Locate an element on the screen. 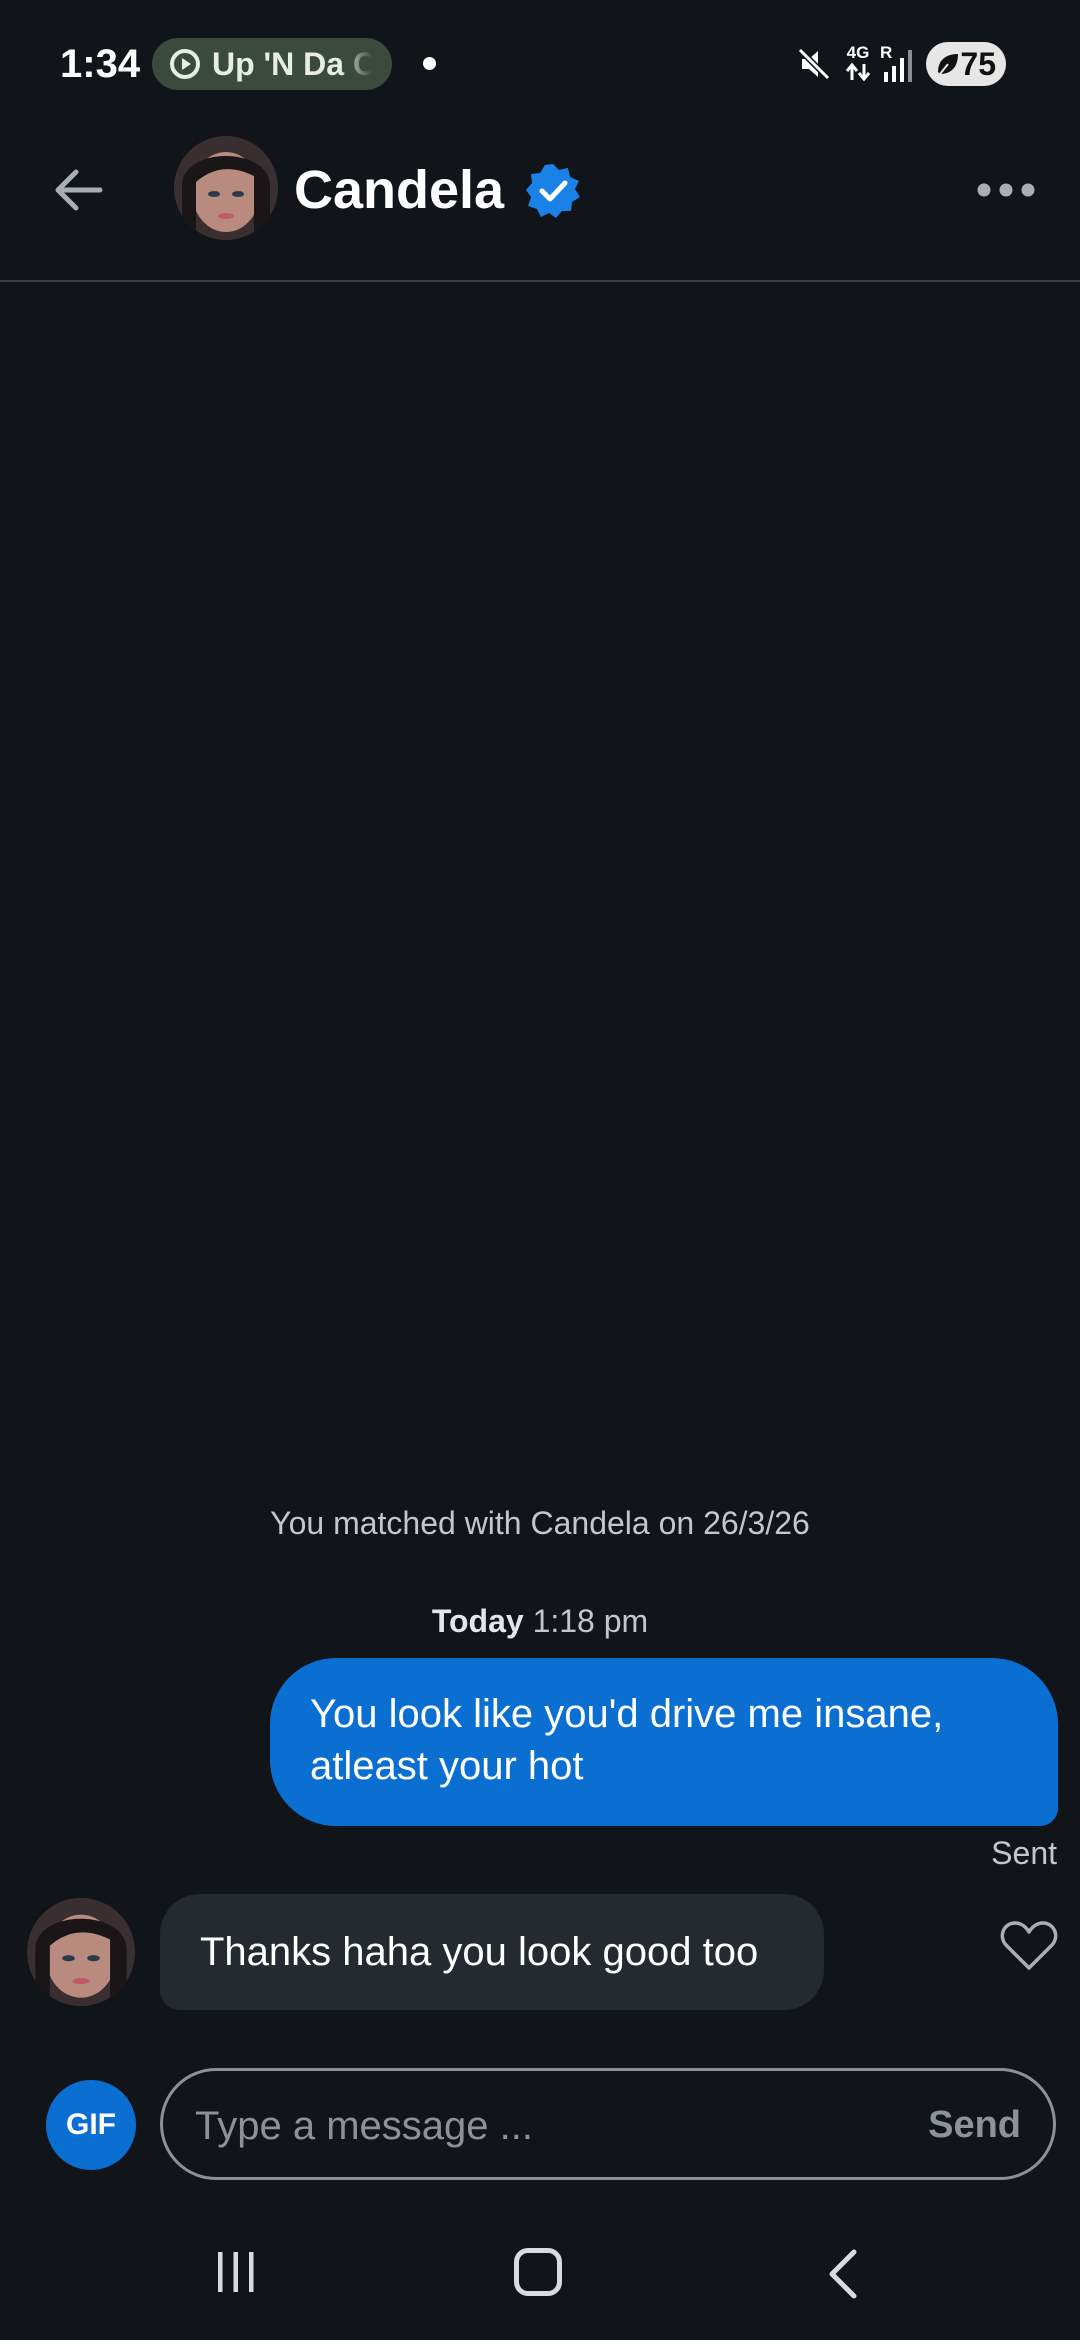  message-status: Sent is located at coordinates (1024, 1853).